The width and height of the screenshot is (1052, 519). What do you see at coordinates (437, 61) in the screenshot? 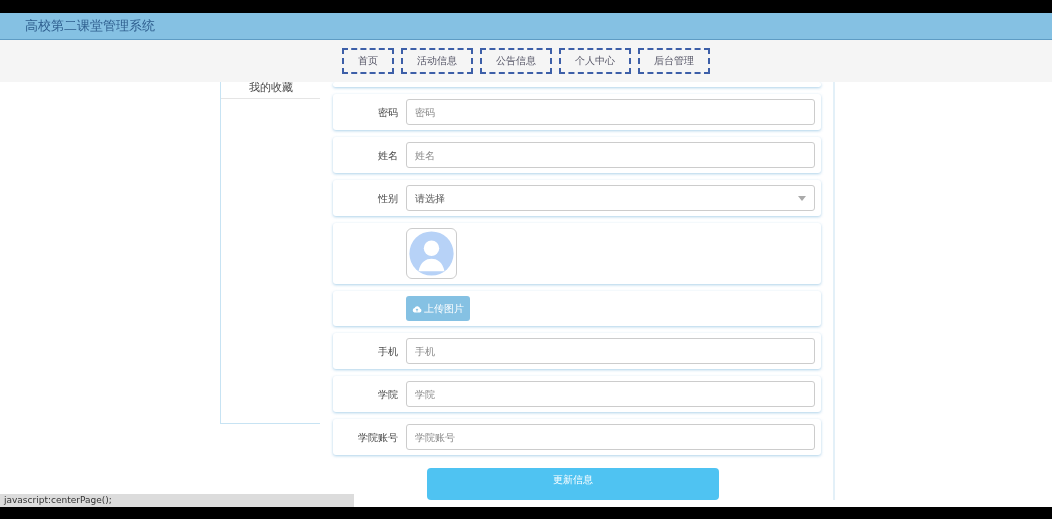
I see `nav-button: 活动信息` at bounding box center [437, 61].